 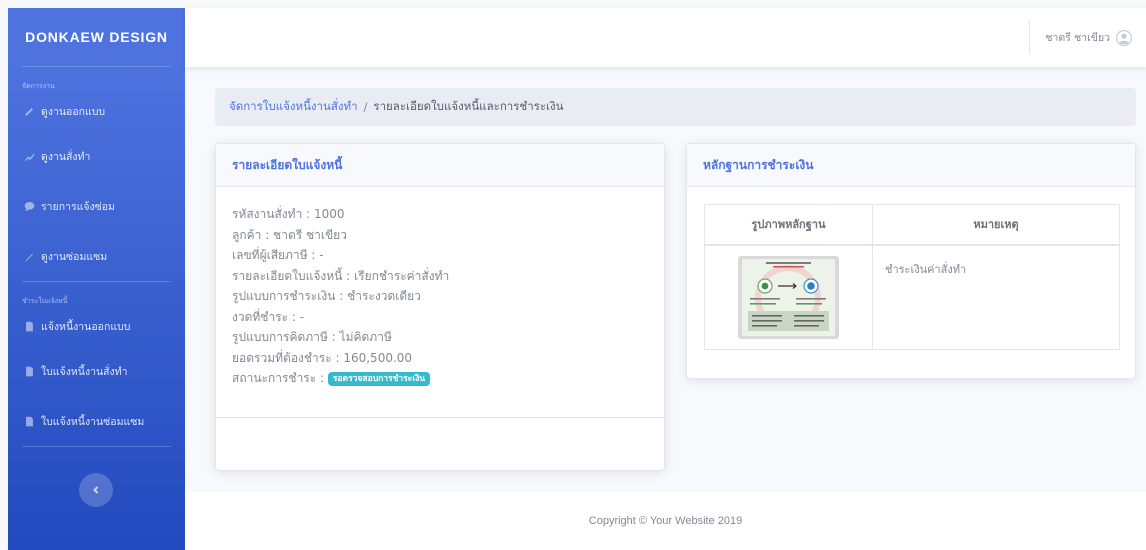 I want to click on detail-payment-status: สถานะการชำระ : รอตรวจสอบการชำระเงิน, so click(x=440, y=378).